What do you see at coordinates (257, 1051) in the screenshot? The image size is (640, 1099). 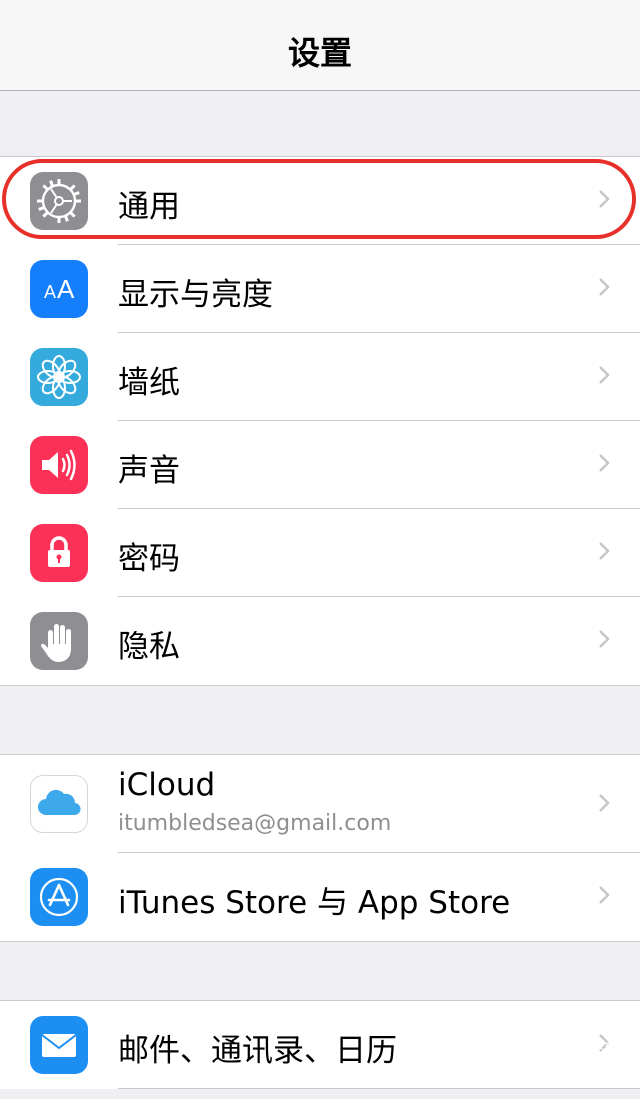 I see `settings-row-label: 邮件、通讯录、日历` at bounding box center [257, 1051].